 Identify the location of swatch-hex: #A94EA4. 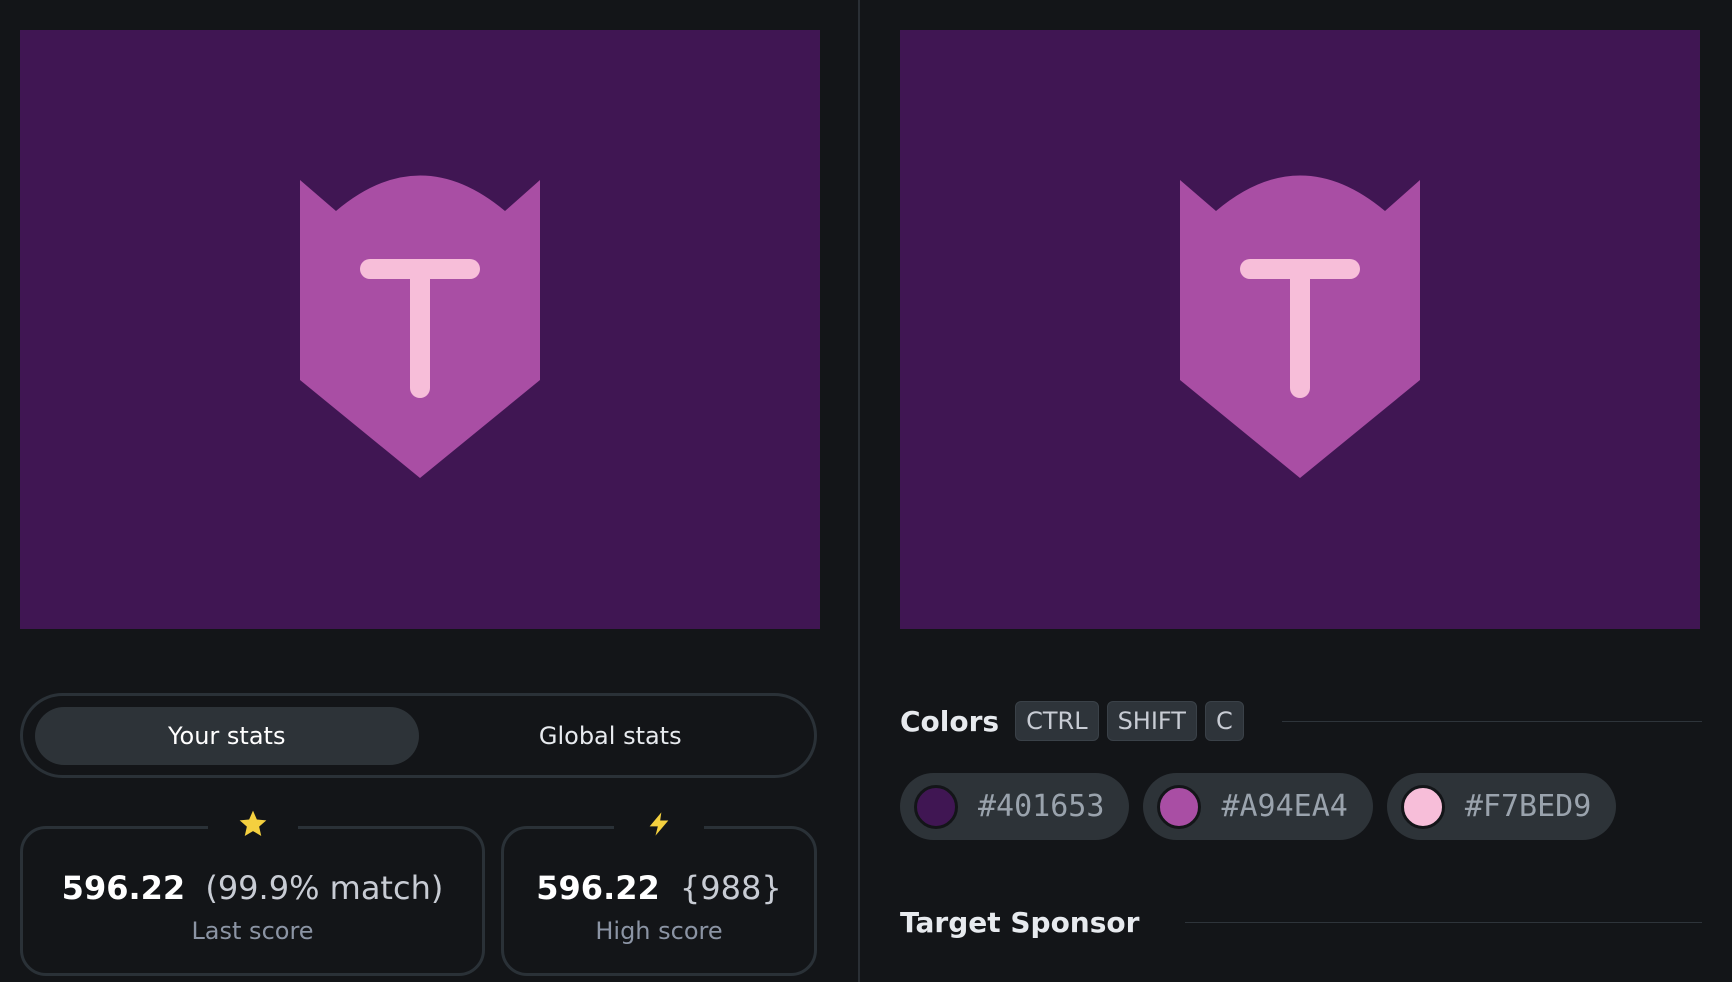
(1284, 806).